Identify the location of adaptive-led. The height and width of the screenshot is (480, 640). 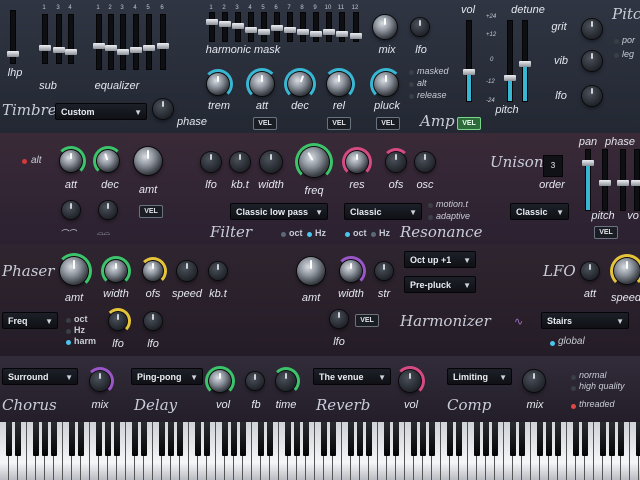
(430, 217).